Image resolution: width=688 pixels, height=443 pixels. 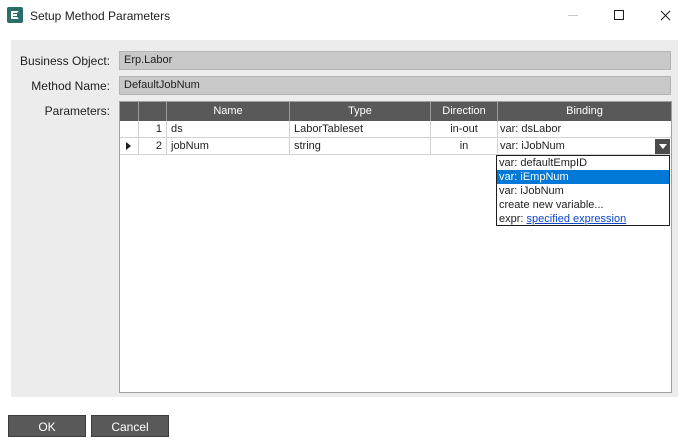 I want to click on column-header-direction: Direction, so click(x=464, y=111).